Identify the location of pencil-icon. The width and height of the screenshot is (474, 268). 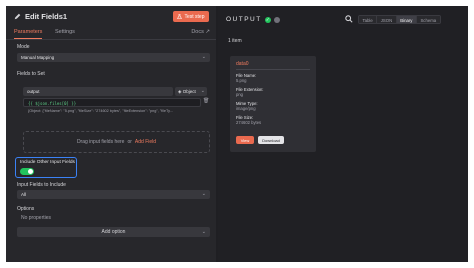
(17, 16).